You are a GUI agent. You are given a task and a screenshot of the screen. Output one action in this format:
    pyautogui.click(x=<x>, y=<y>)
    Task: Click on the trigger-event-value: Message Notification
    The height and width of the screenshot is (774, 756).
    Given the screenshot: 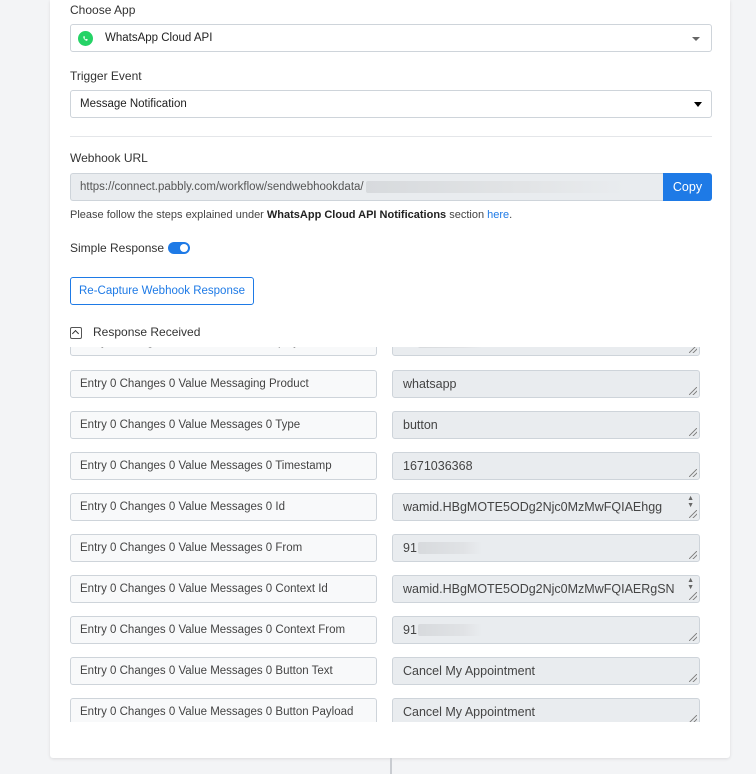 What is the action you would take?
    pyautogui.click(x=133, y=104)
    